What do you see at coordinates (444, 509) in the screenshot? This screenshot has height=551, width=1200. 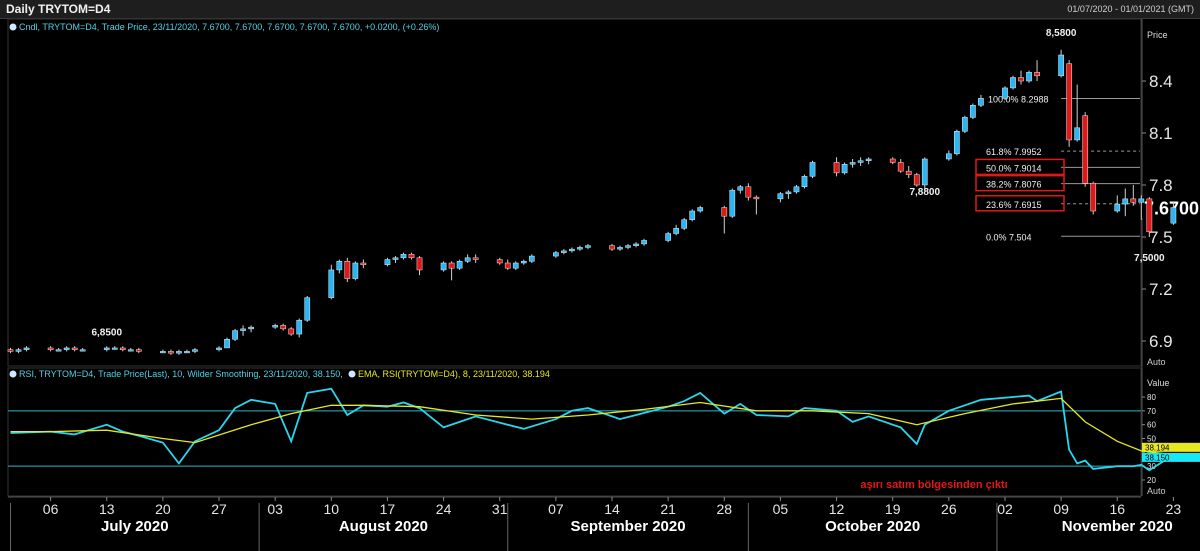 I see `x-tick-label: 24` at bounding box center [444, 509].